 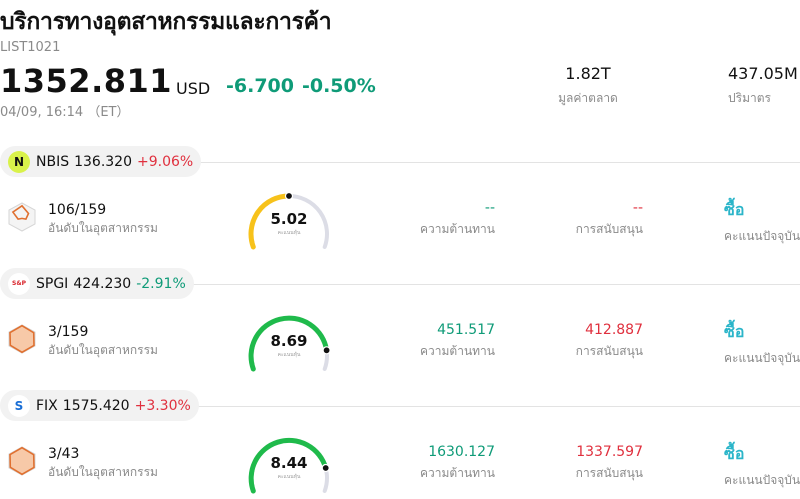 I want to click on change-percent: -0.50%, so click(x=338, y=86).